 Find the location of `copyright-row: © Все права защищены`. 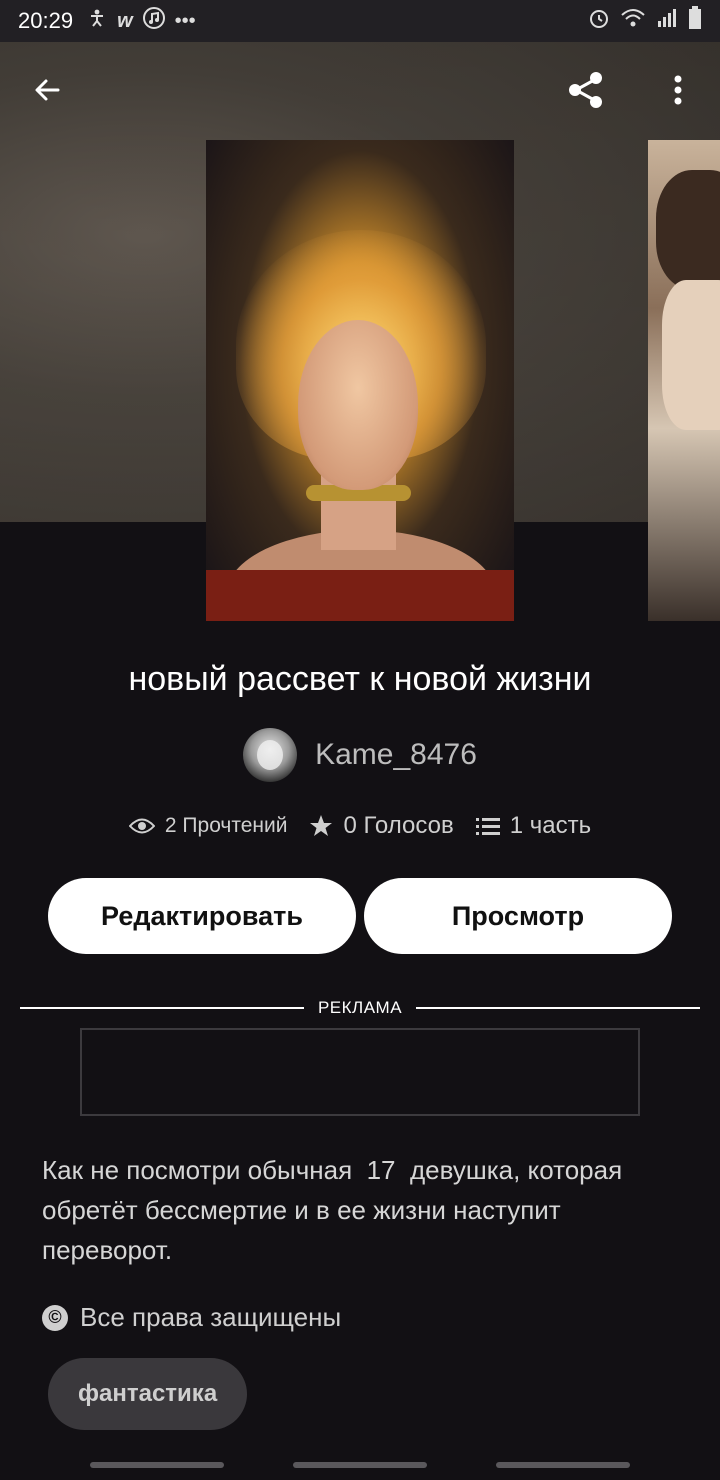

copyright-row: © Все права защищены is located at coordinates (191, 1317).